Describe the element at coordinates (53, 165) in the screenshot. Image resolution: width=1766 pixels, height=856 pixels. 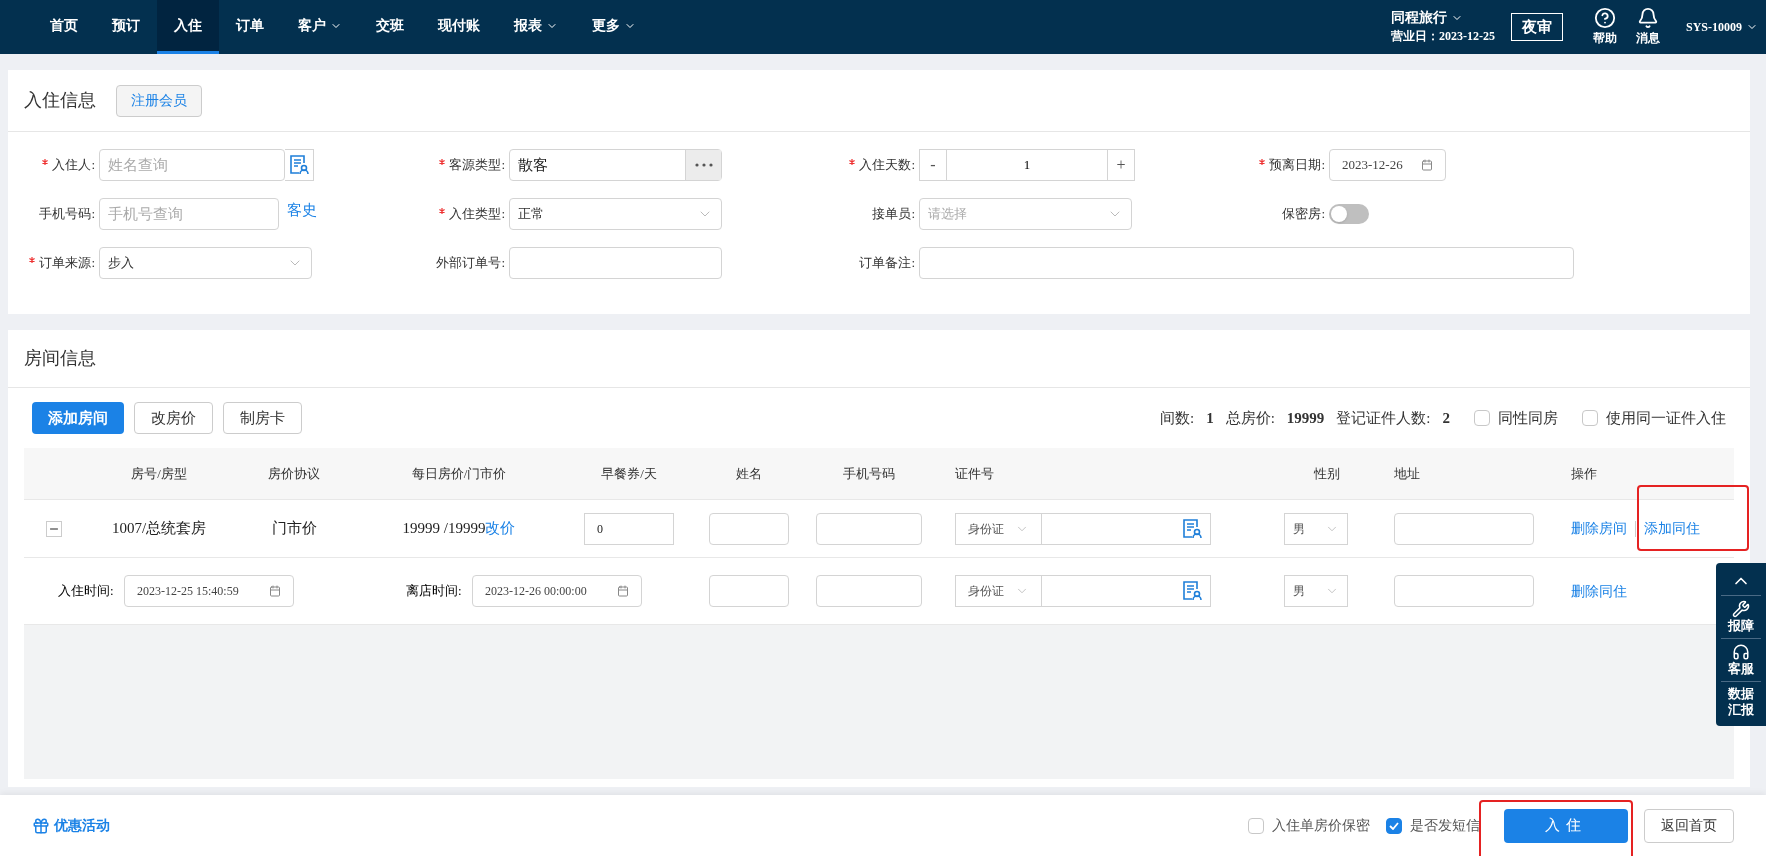
I see `field-label: 入住人:` at that location.